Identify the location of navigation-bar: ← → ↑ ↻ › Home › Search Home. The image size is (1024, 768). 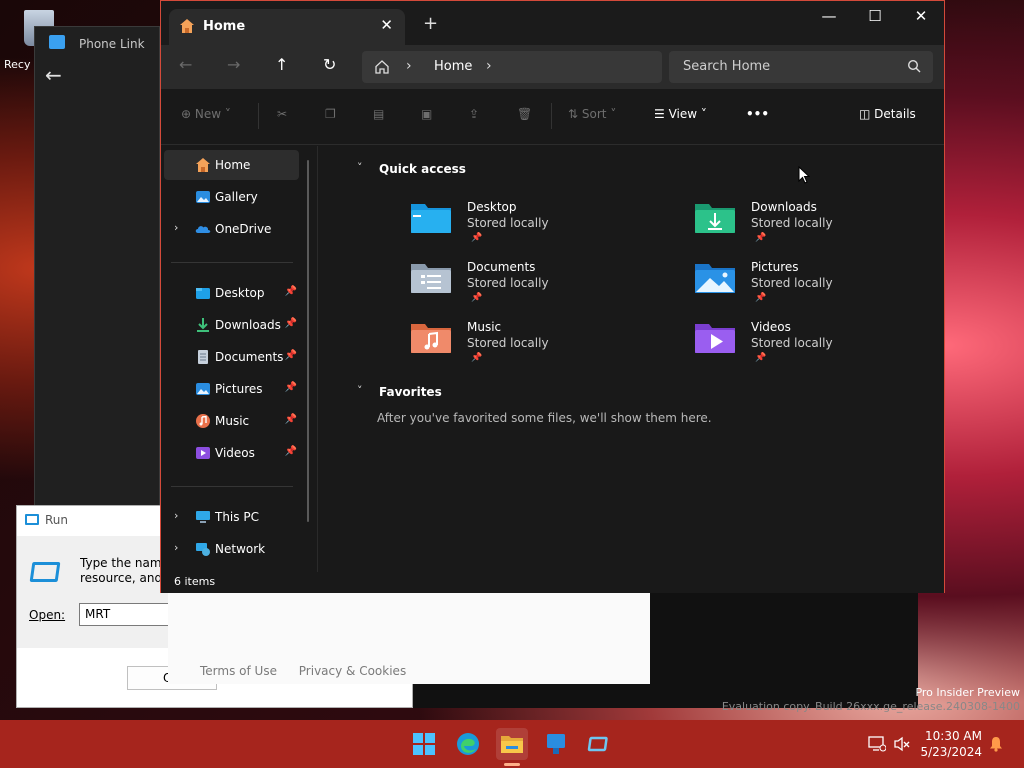
(552, 67).